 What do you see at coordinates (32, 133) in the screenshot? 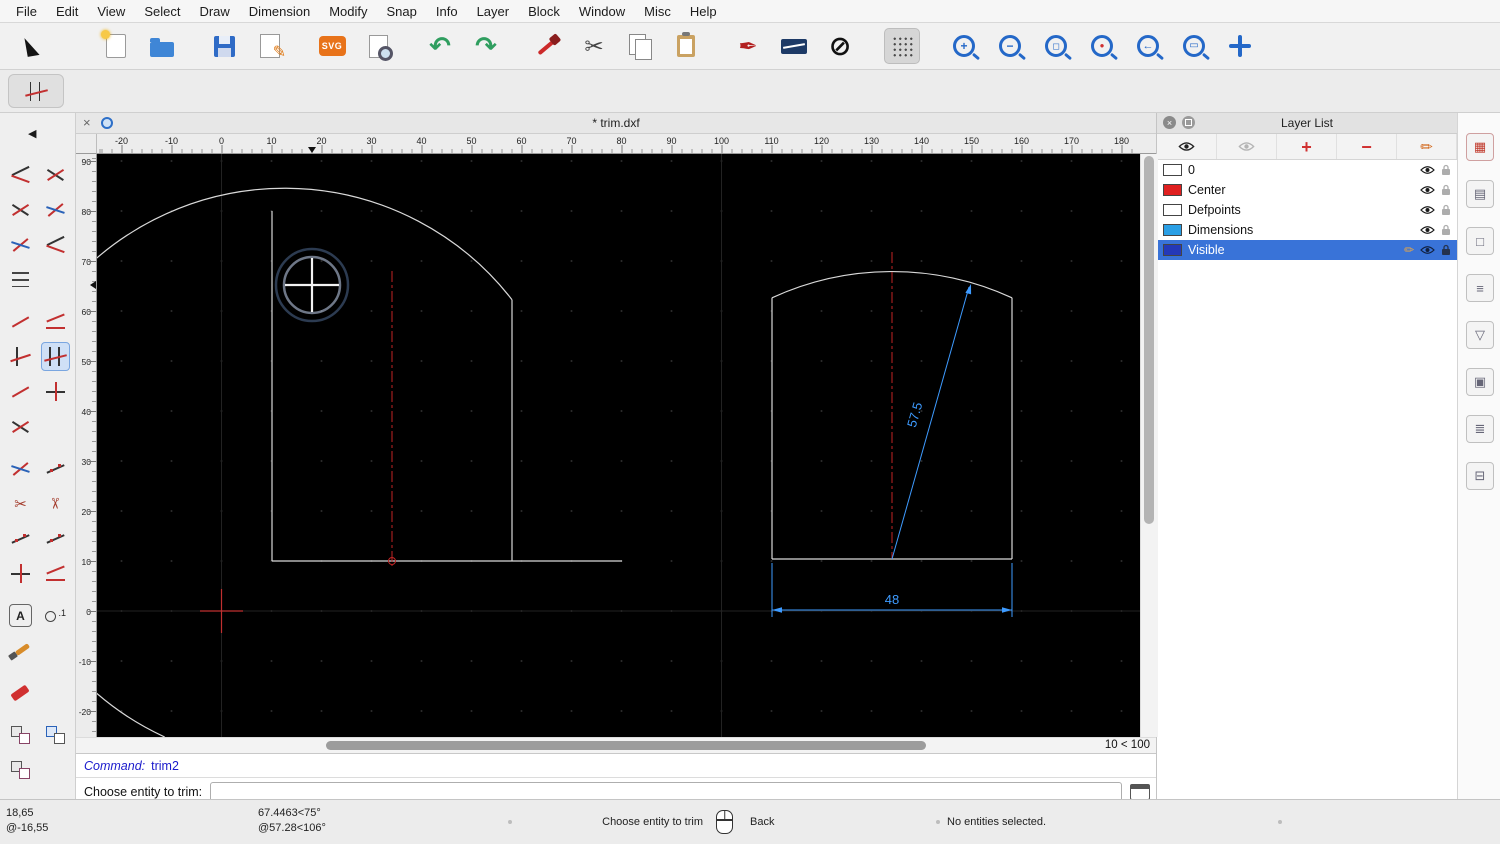
I see `collapse-tools-icon: ◀` at bounding box center [32, 133].